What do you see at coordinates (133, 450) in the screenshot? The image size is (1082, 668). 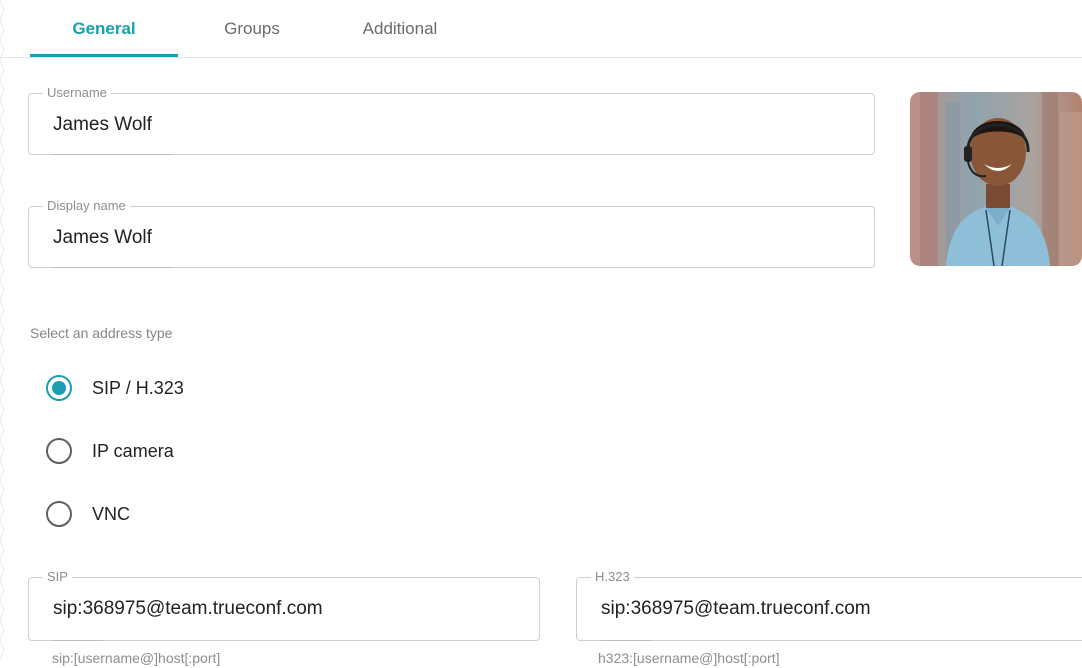 I see `radio-ip-camera-label: IP camera` at bounding box center [133, 450].